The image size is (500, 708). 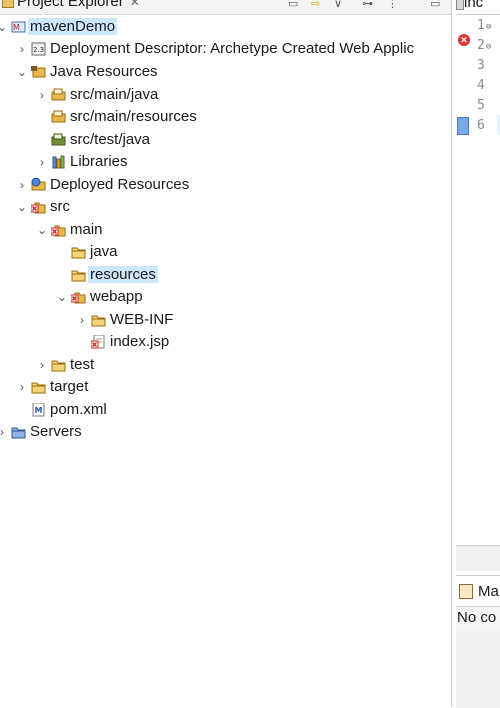 What do you see at coordinates (58, 140) in the screenshot?
I see `test-source-folder-icon` at bounding box center [58, 140].